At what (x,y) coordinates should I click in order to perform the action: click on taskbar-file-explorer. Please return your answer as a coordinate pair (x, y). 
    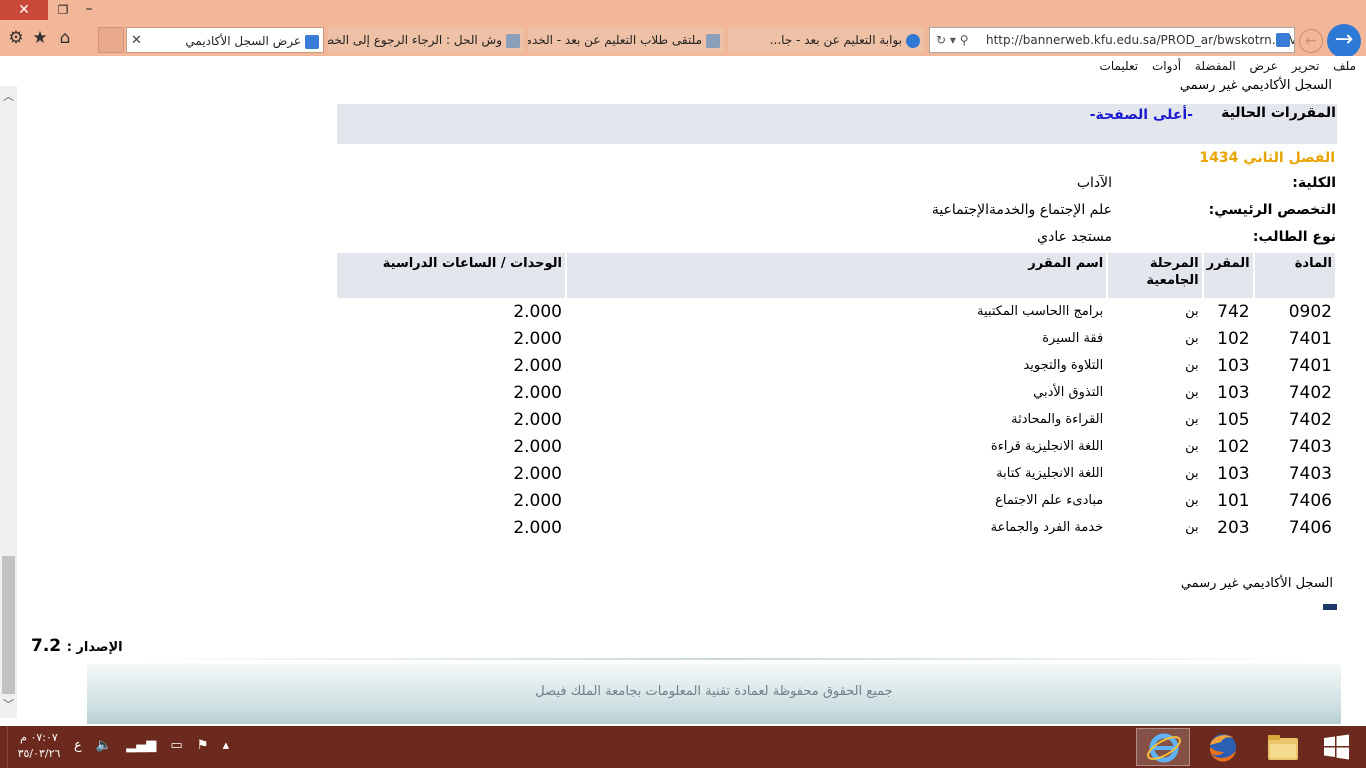
    Looking at the image, I should click on (1283, 747).